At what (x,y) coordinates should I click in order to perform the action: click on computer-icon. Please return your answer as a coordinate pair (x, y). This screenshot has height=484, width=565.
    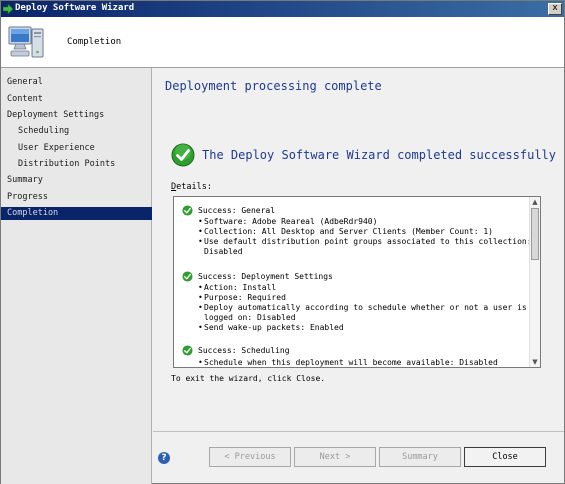
    Looking at the image, I should click on (26, 42).